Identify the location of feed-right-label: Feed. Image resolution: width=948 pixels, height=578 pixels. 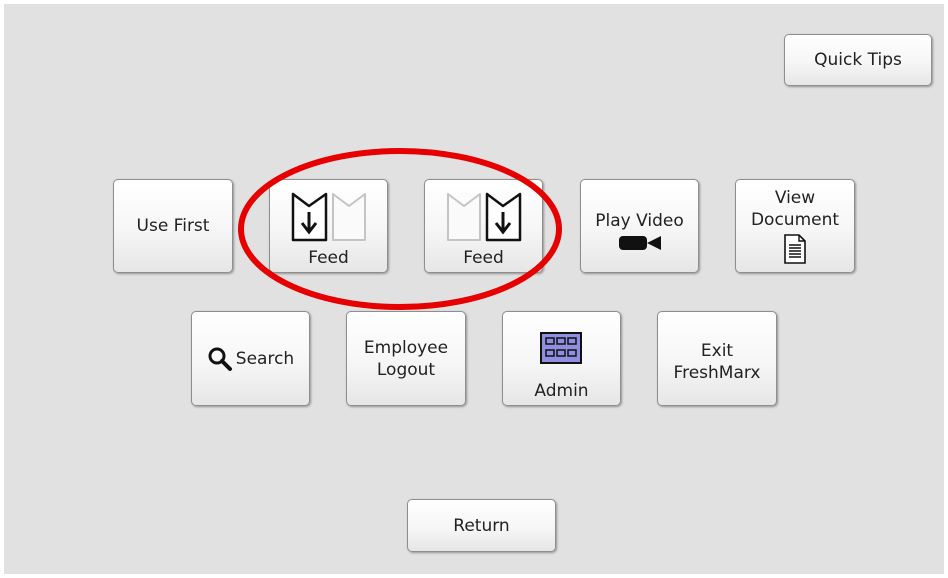
(483, 258).